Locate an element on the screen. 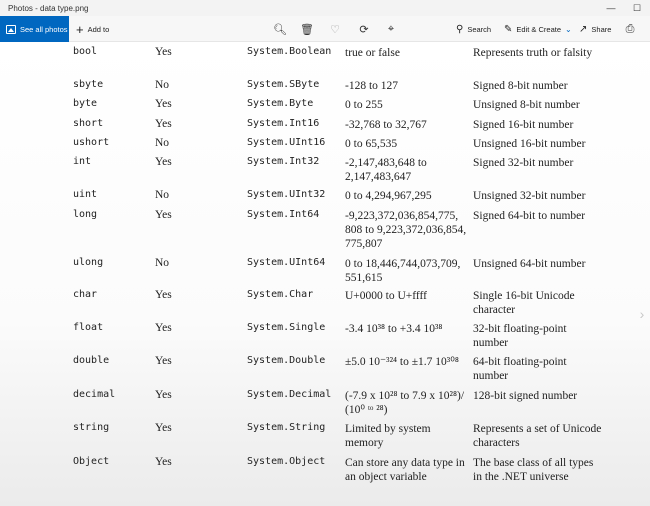  meaning-cell: Single 16-bit Unicode character is located at coordinates (524, 303).